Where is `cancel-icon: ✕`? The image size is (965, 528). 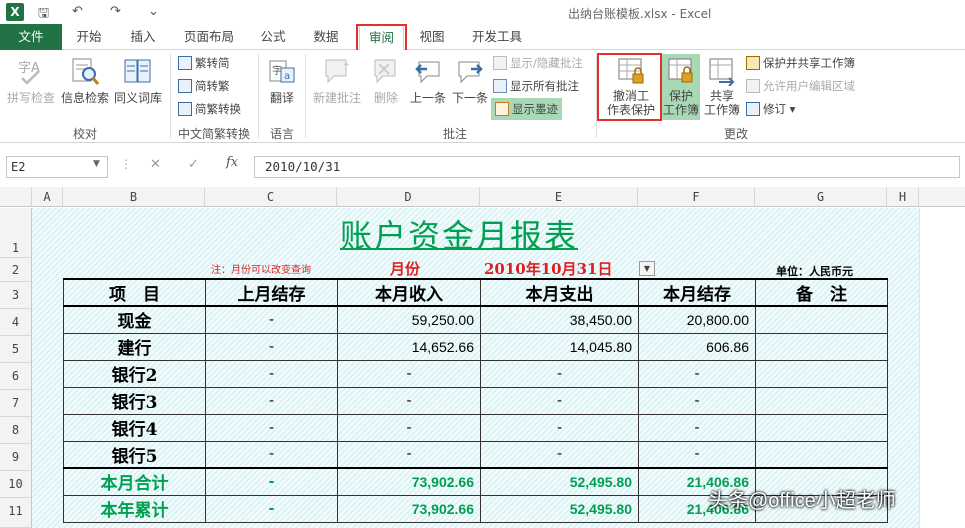 cancel-icon: ✕ is located at coordinates (155, 164).